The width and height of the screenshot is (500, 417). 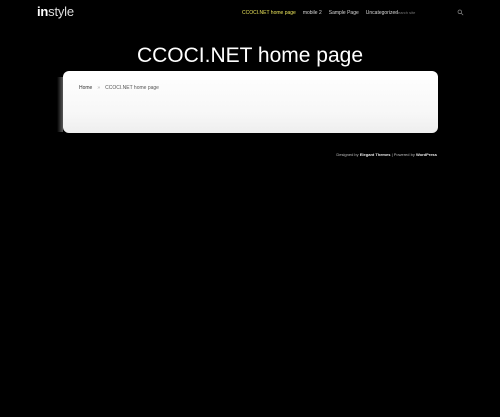 What do you see at coordinates (344, 13) in the screenshot?
I see `nav-item-sample-page: Sample Page` at bounding box center [344, 13].